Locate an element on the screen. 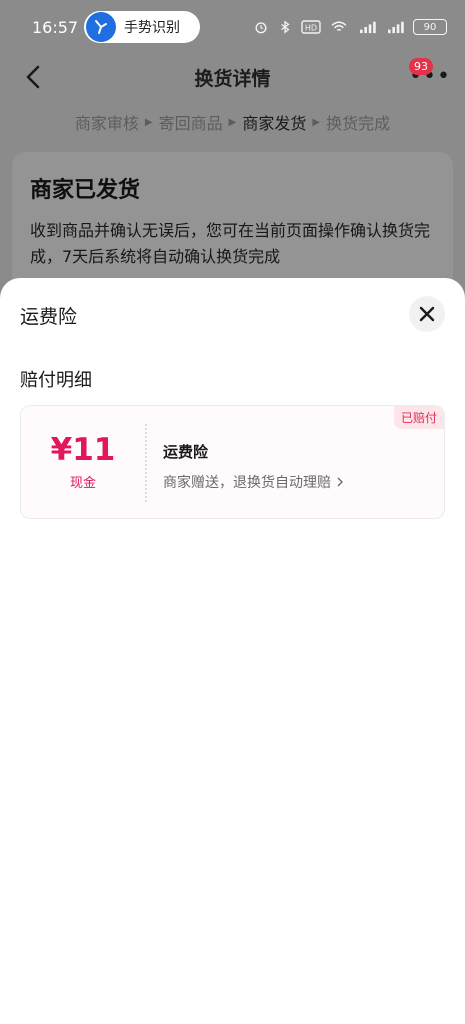 This screenshot has height=1024, width=465. gesture-label: 手势识别 is located at coordinates (152, 28).